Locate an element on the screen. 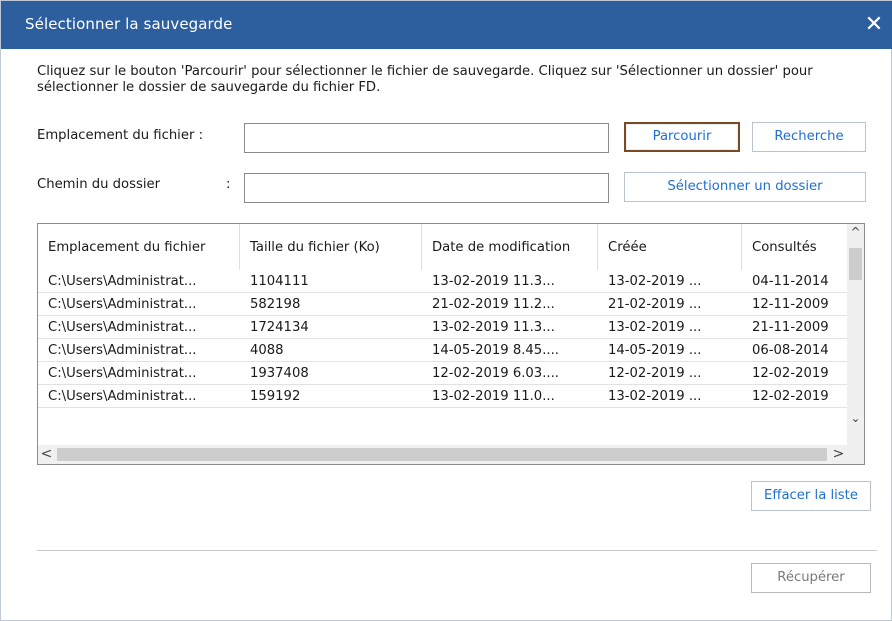  folder-path-colon: : is located at coordinates (228, 184).